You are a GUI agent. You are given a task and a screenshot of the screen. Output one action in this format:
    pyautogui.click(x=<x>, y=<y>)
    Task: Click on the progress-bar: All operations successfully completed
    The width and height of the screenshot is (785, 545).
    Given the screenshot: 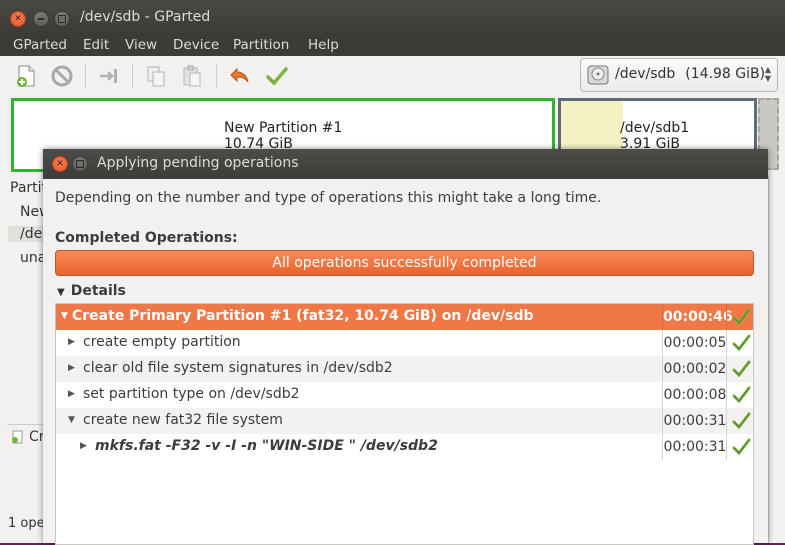 What is the action you would take?
    pyautogui.click(x=404, y=263)
    